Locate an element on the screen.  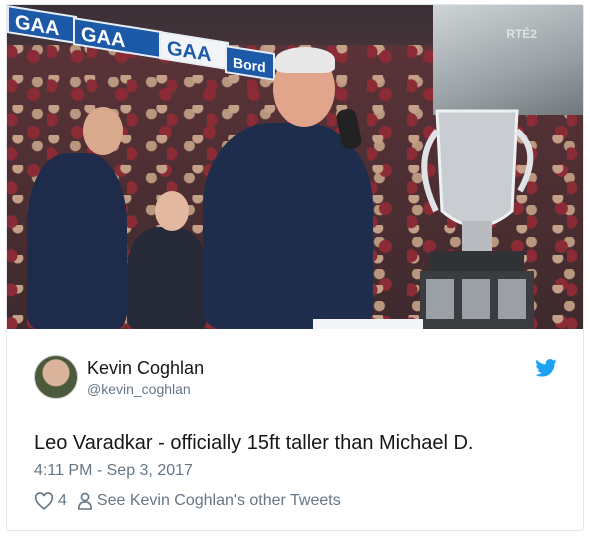
person-icon is located at coordinates (85, 501).